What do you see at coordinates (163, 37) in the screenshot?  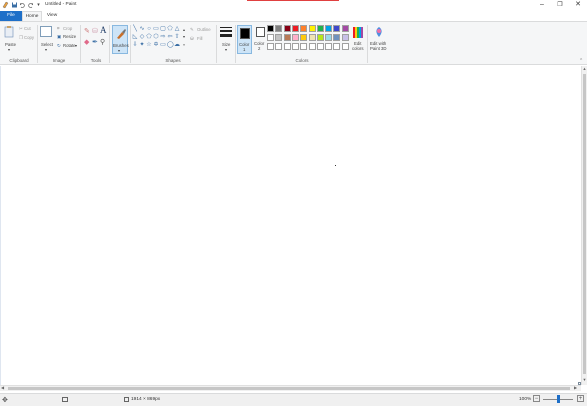 I see `right-arrow-shape-icon: ⇨` at bounding box center [163, 37].